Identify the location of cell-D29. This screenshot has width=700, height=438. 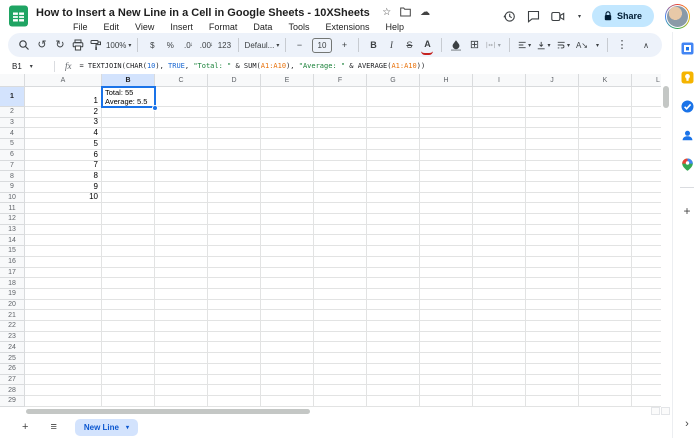
(234, 401).